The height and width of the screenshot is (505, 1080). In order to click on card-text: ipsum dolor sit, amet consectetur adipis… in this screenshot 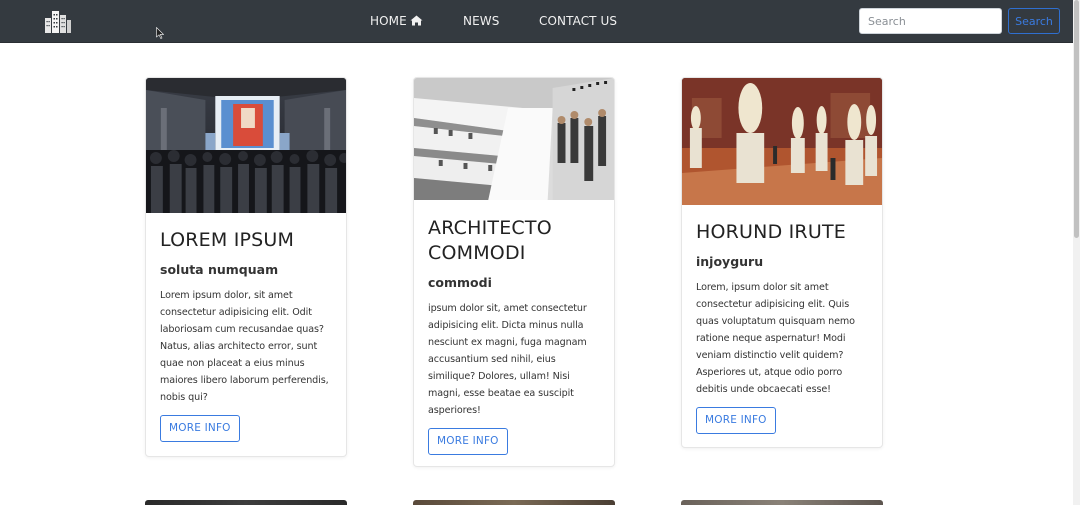, I will do `click(507, 359)`.